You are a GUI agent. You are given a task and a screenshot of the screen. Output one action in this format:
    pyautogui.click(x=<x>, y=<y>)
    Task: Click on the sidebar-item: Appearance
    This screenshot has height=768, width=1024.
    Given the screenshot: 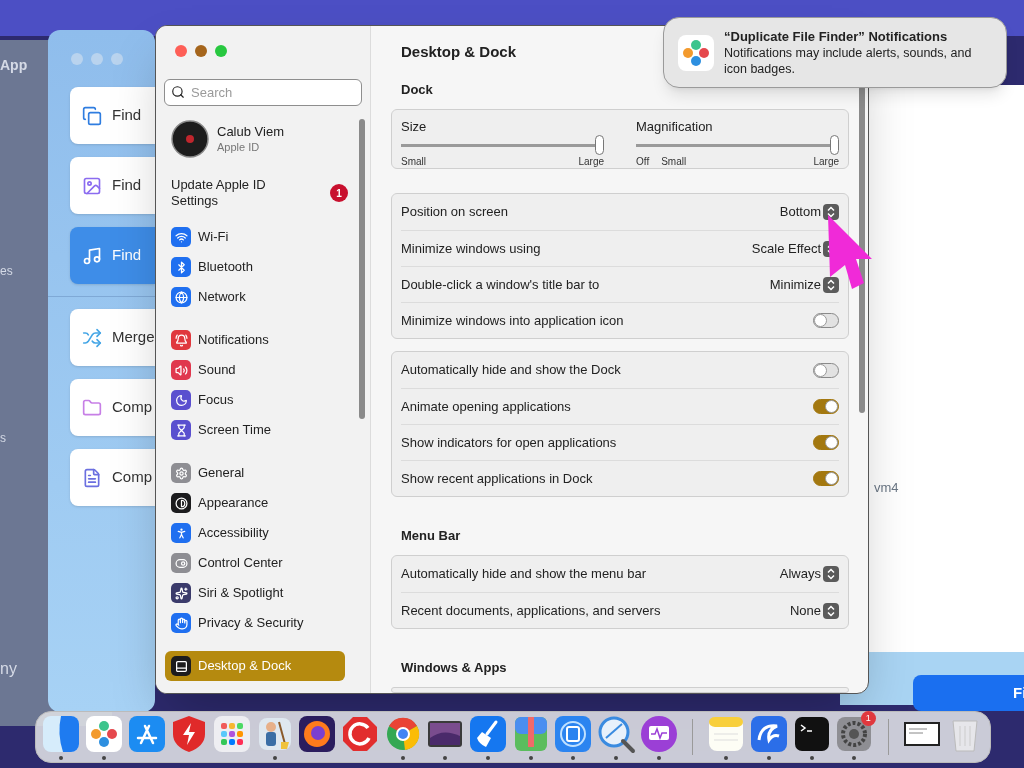 What is the action you would take?
    pyautogui.click(x=255, y=503)
    